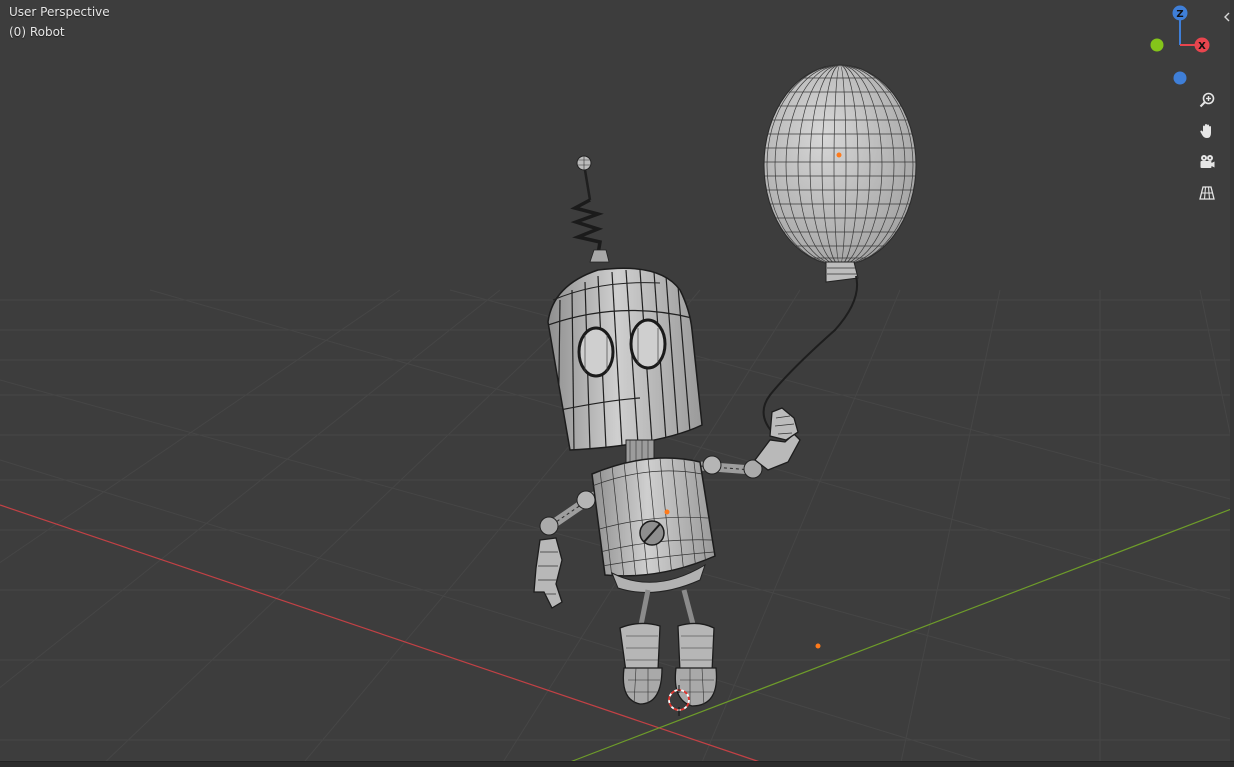 This screenshot has height=767, width=1234. Describe the element at coordinates (590, 209) in the screenshot. I see `antenna-mesh` at that location.